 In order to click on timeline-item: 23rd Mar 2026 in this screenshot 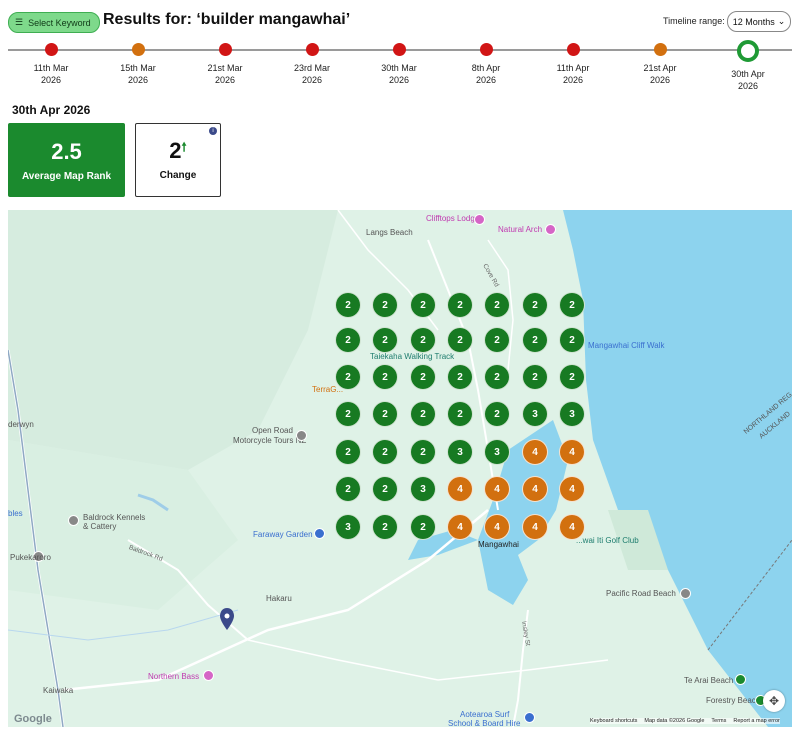, I will do `click(312, 63)`.